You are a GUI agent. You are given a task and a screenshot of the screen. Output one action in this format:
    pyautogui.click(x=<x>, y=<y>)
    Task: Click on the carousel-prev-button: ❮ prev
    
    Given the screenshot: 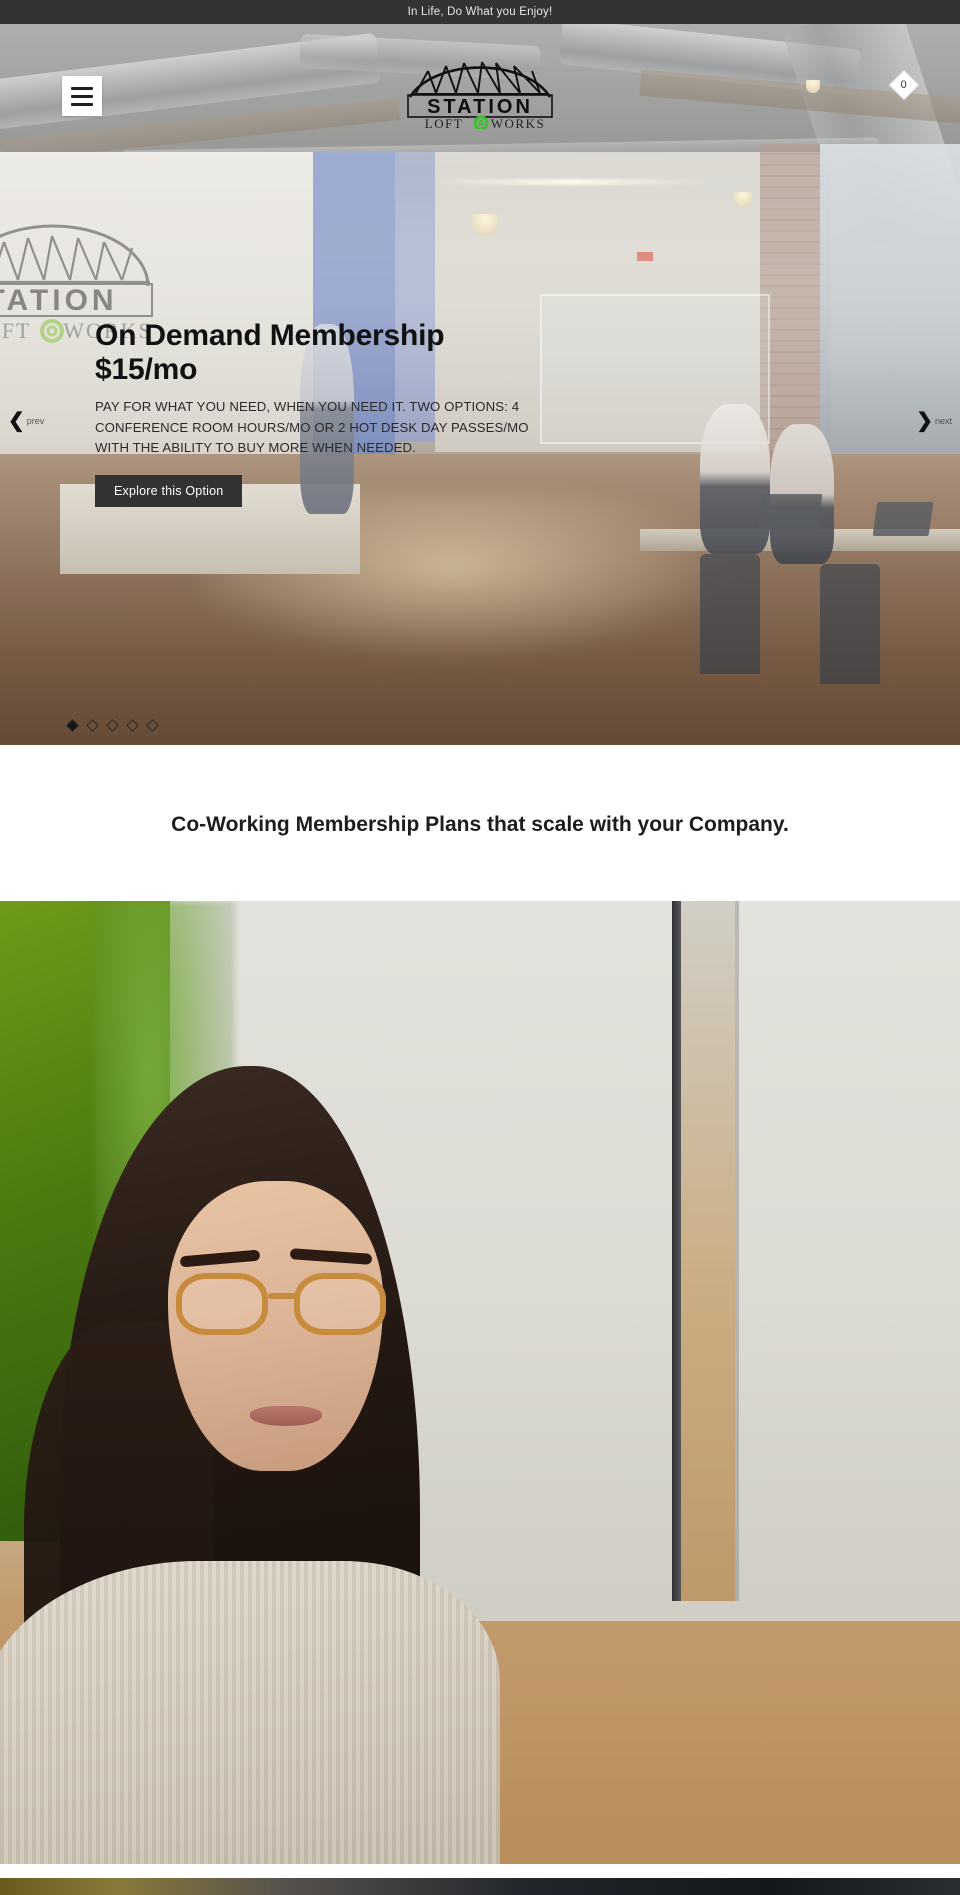 What is the action you would take?
    pyautogui.click(x=26, y=421)
    